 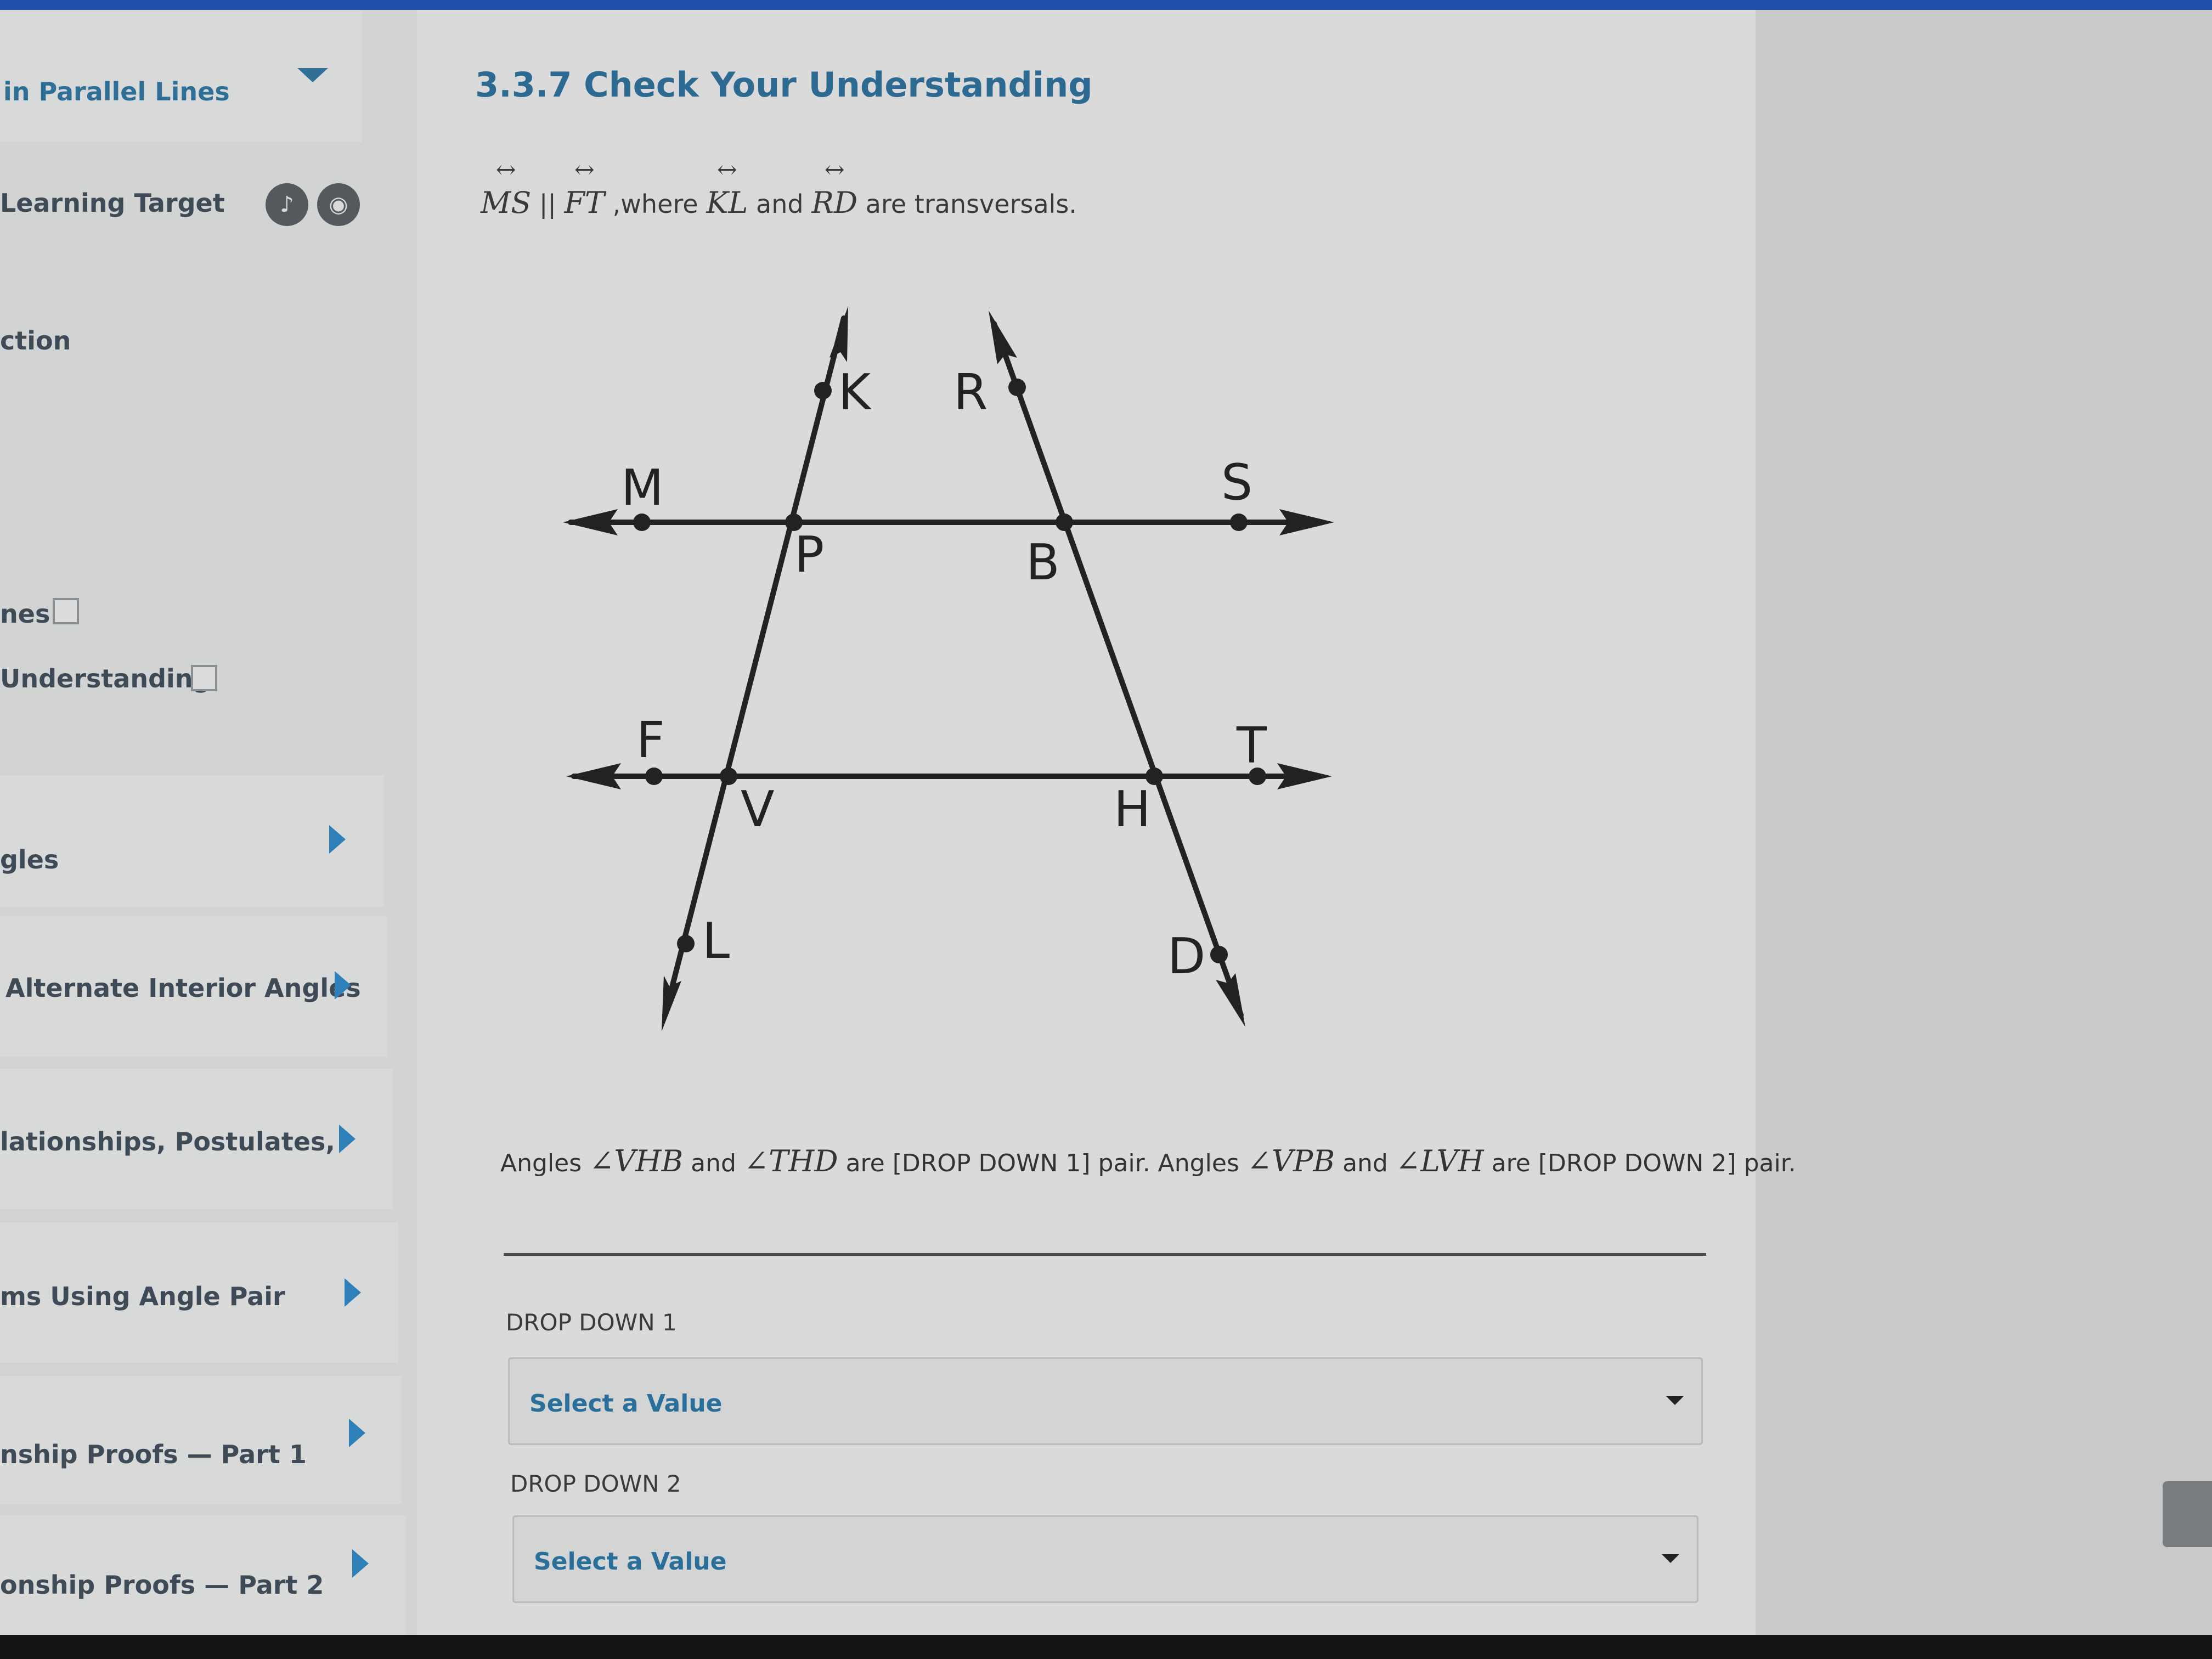 What do you see at coordinates (1640, 1163) in the screenshot?
I see `question-part: are [DROP DOWN 2] pair.` at bounding box center [1640, 1163].